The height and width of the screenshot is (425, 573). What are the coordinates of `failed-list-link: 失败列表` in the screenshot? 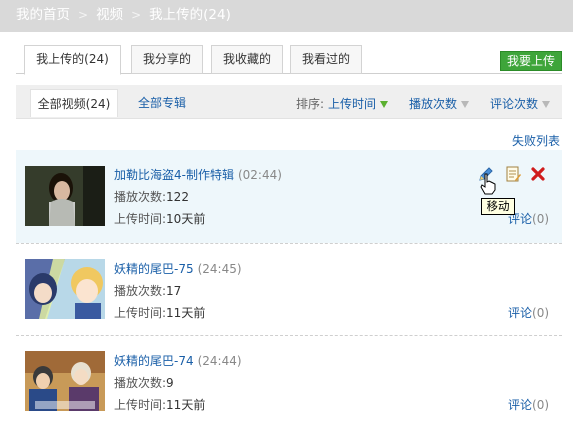 It's located at (536, 140).